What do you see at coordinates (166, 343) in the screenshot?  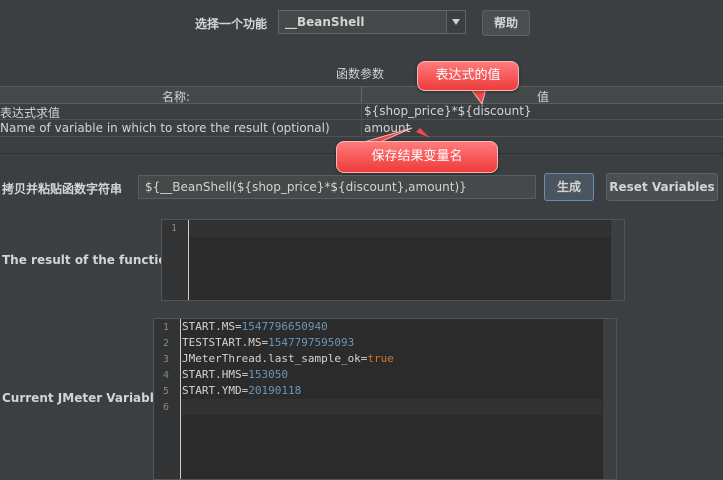 I see `line-number: 2` at bounding box center [166, 343].